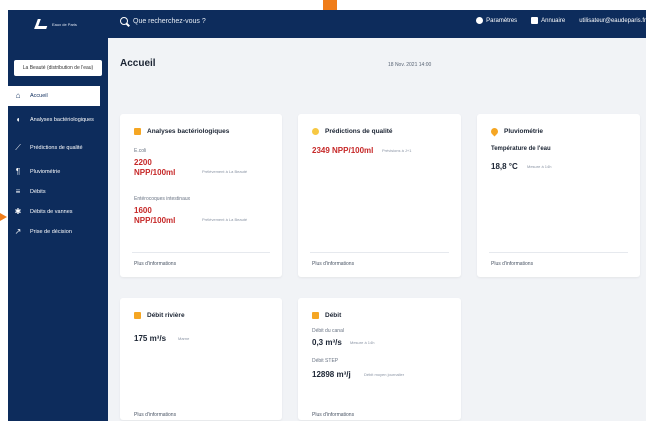 The width and height of the screenshot is (646, 421). I want to click on page-date: 18 Nov. 2021 14:00, so click(410, 65).